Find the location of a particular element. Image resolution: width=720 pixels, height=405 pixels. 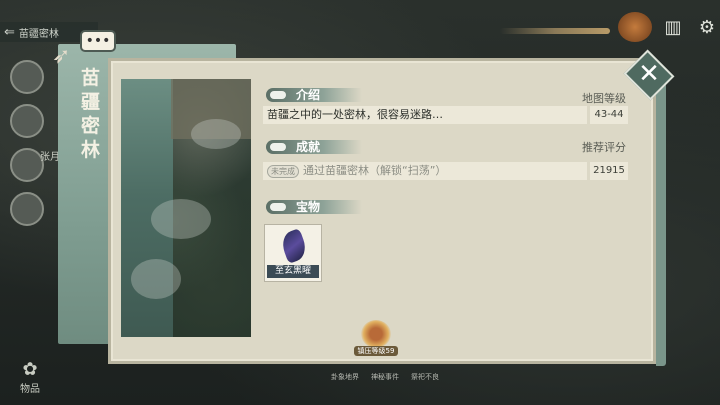

suppression-reward: 镇压等级59 is located at coordinates (376, 338).